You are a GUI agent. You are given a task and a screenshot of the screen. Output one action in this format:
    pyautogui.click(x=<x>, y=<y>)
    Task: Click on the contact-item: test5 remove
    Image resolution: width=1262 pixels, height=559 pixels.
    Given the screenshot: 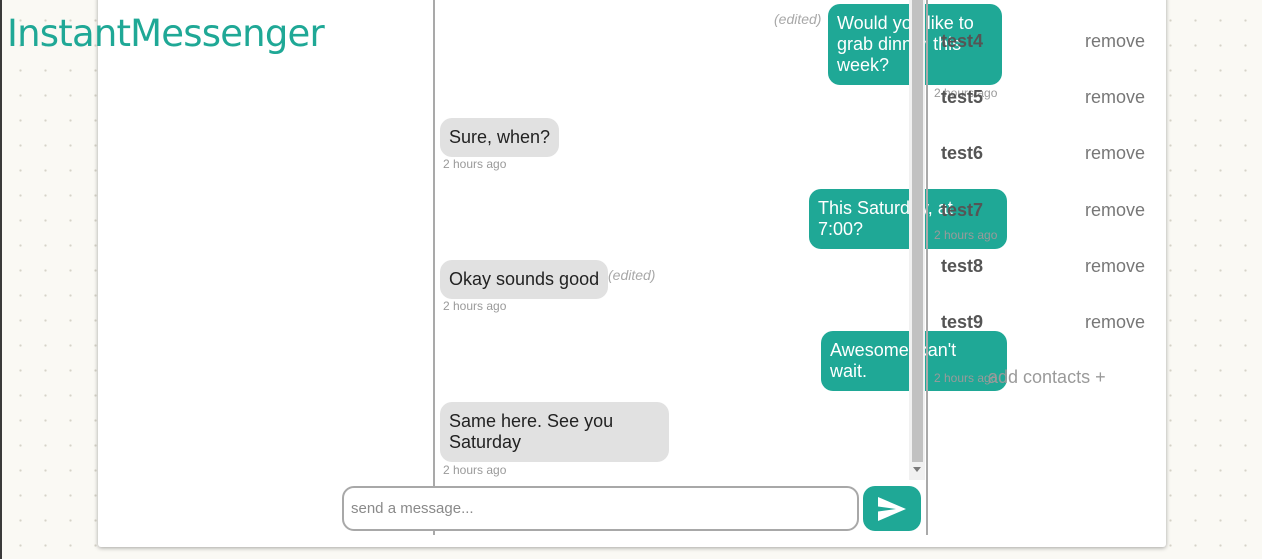 What is the action you would take?
    pyautogui.click(x=1047, y=102)
    